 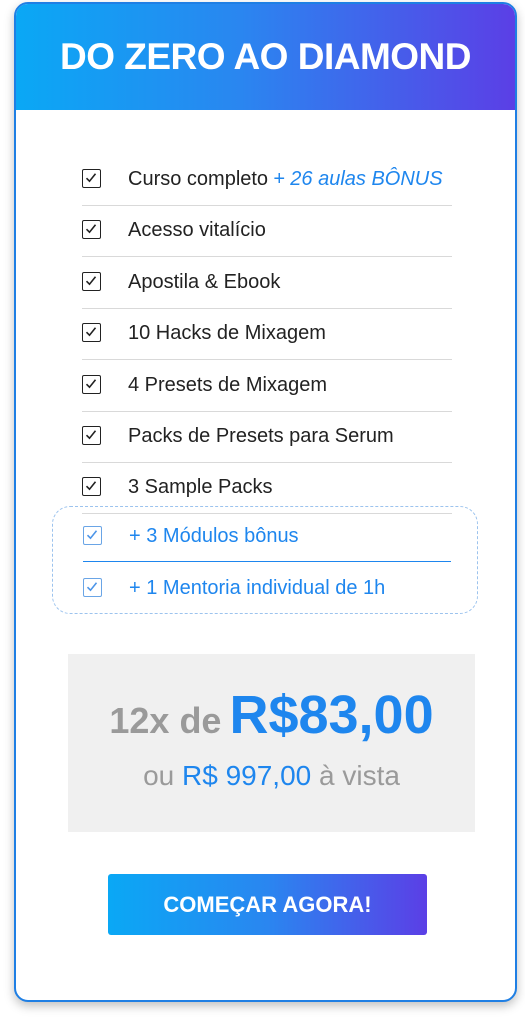 What do you see at coordinates (257, 588) in the screenshot?
I see `bonus-label: + 1 Mentoria individual de 1h` at bounding box center [257, 588].